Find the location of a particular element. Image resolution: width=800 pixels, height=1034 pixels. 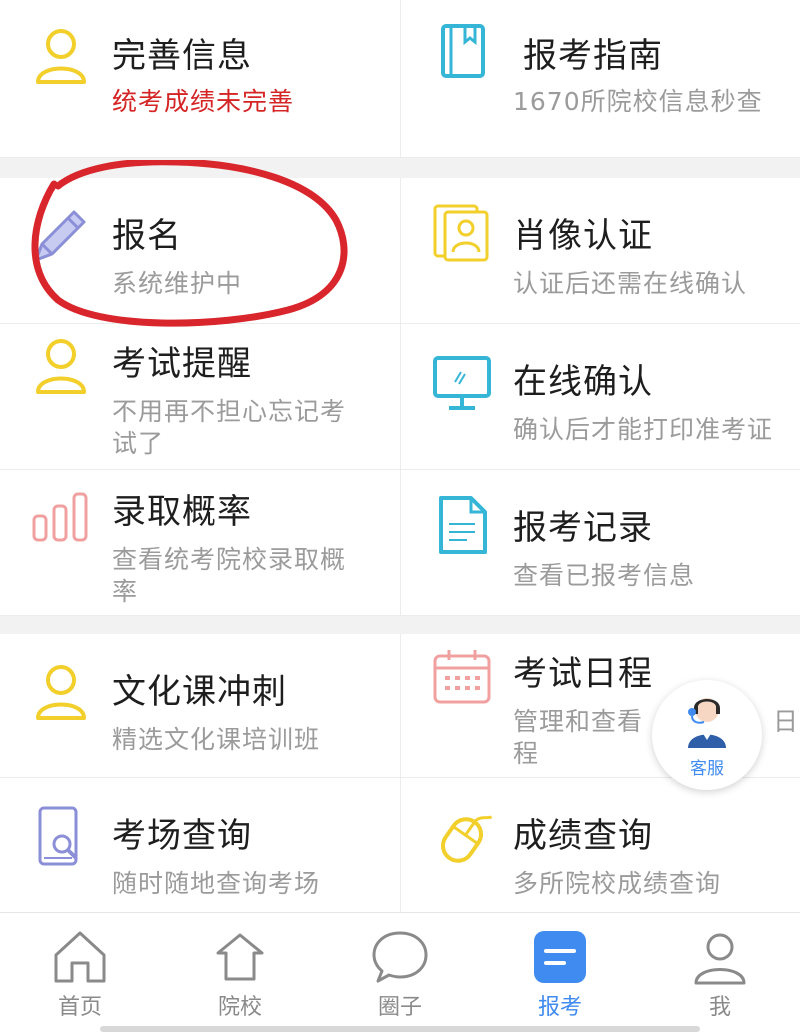

feature-subtitle-cont: 程 is located at coordinates (526, 753).